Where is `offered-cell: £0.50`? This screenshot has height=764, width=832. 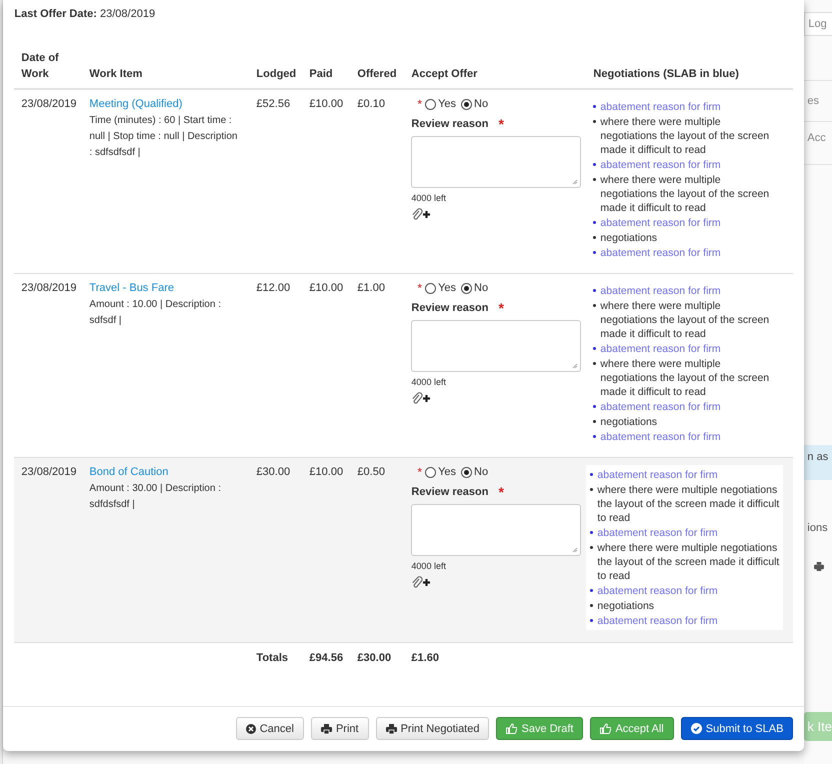
offered-cell: £0.50 is located at coordinates (371, 472).